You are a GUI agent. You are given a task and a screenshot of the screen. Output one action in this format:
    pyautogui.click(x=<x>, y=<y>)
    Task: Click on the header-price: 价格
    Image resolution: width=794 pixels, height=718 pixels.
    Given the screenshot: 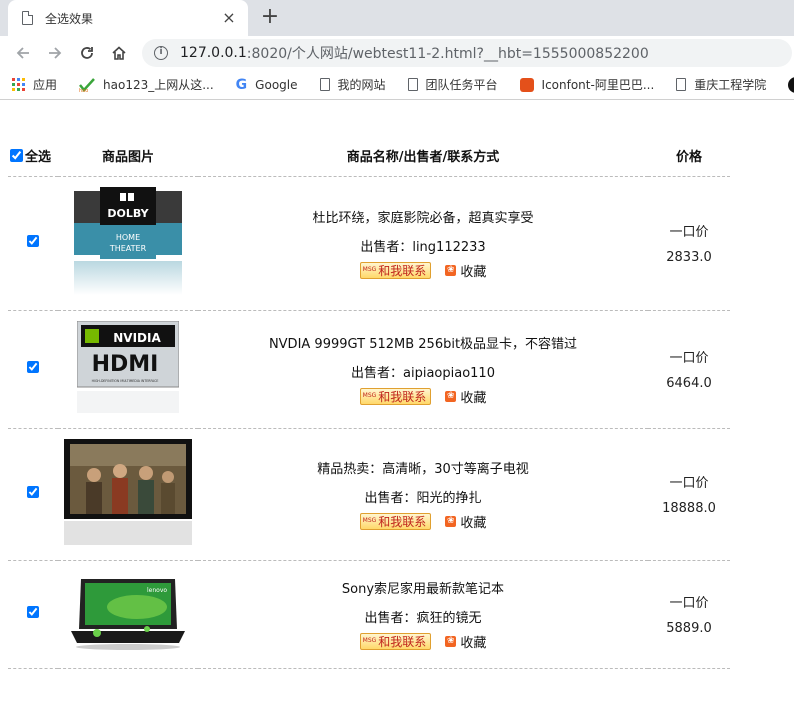 What is the action you would take?
    pyautogui.click(x=689, y=156)
    